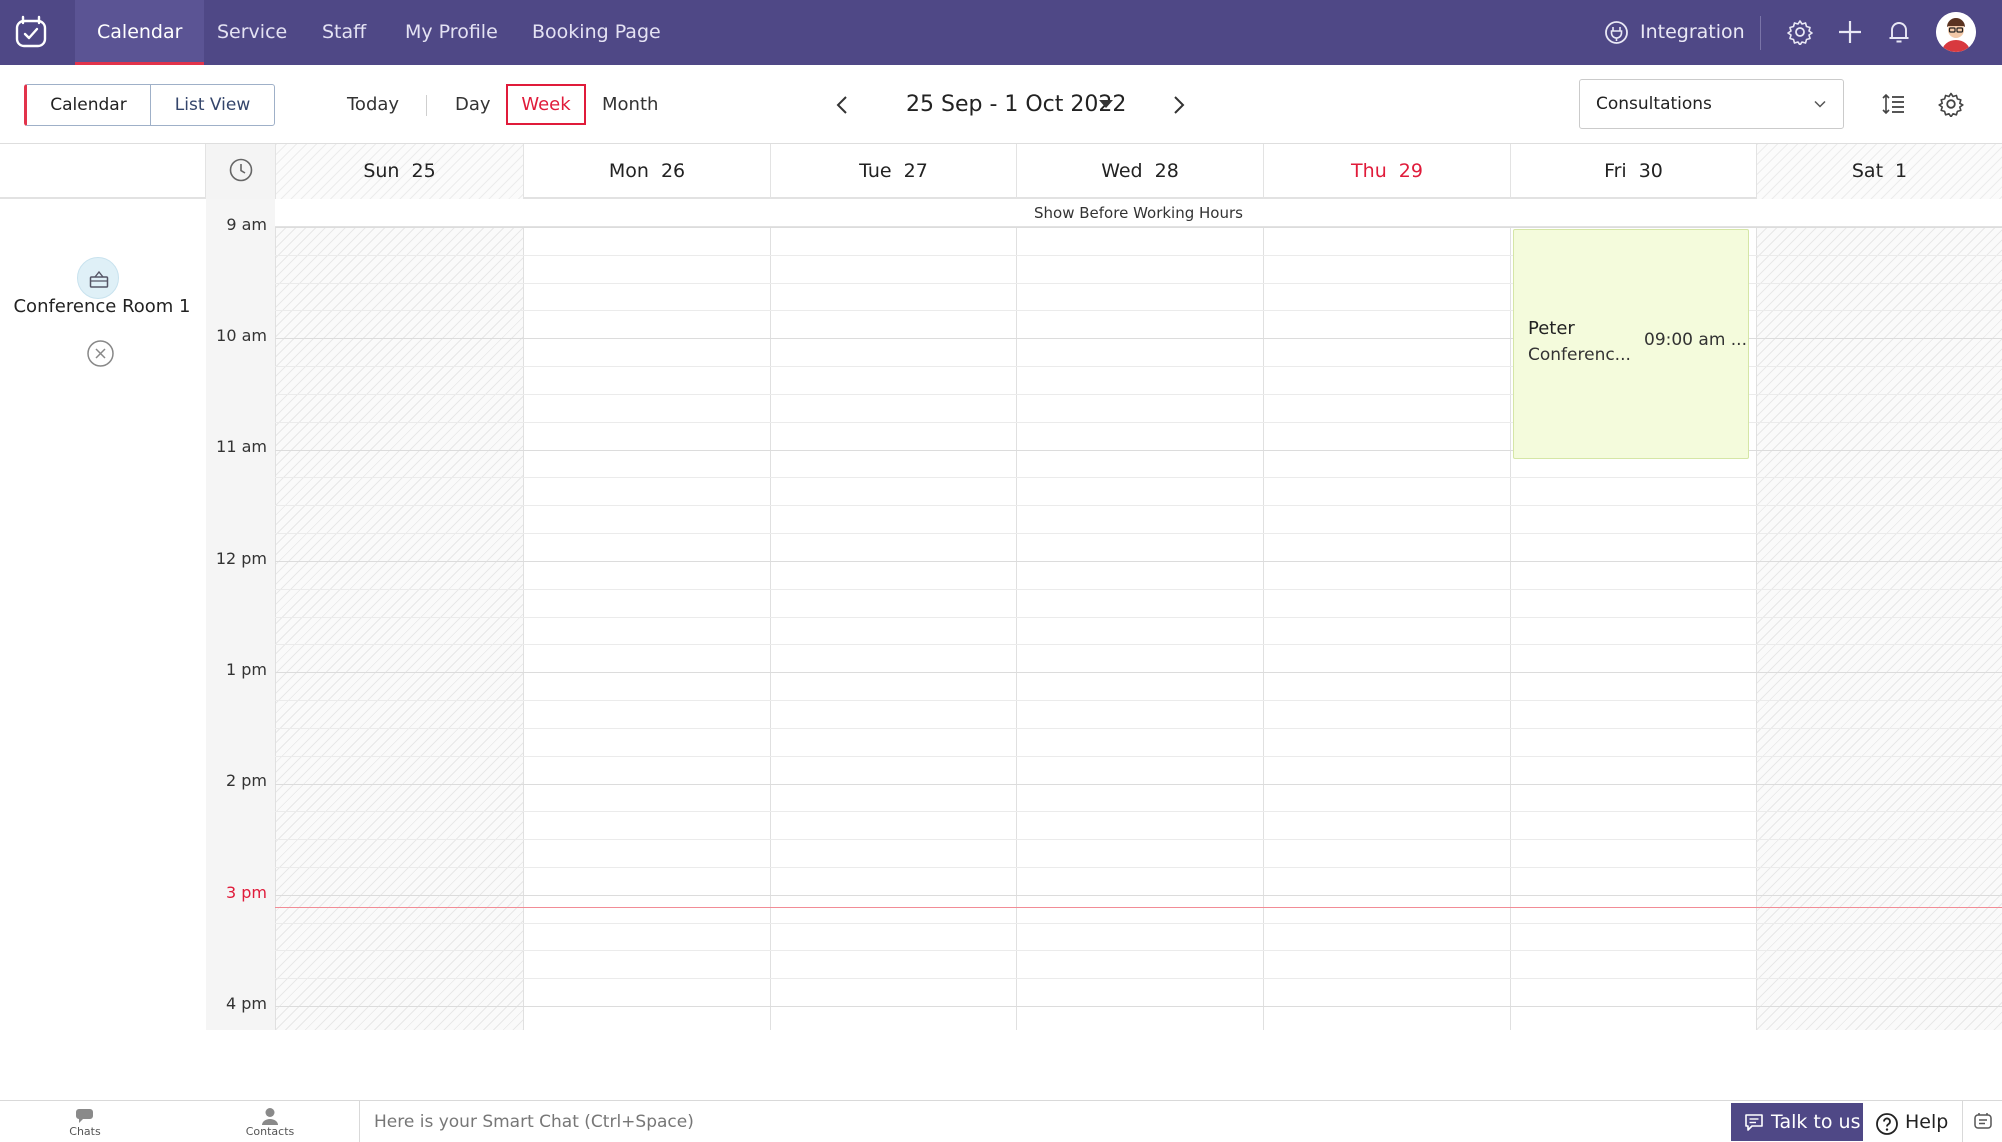  Describe the element at coordinates (270, 1116) in the screenshot. I see `contacts-icon` at that location.